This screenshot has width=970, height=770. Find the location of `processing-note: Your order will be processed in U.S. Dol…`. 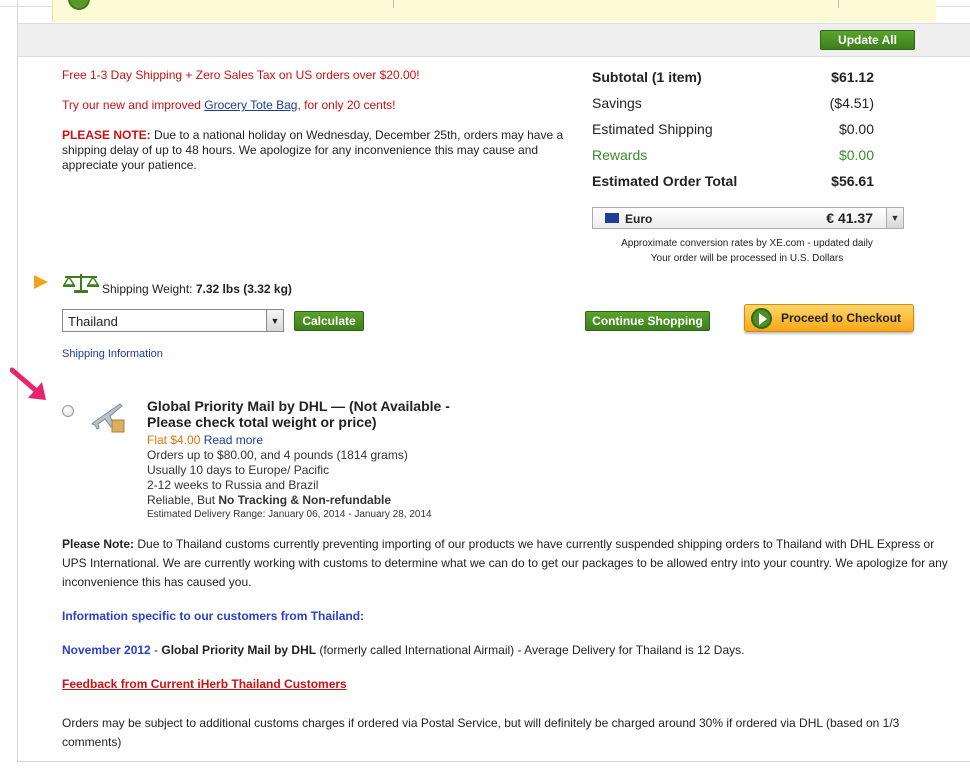

processing-note: Your order will be processed in U.S. Dol… is located at coordinates (747, 258).